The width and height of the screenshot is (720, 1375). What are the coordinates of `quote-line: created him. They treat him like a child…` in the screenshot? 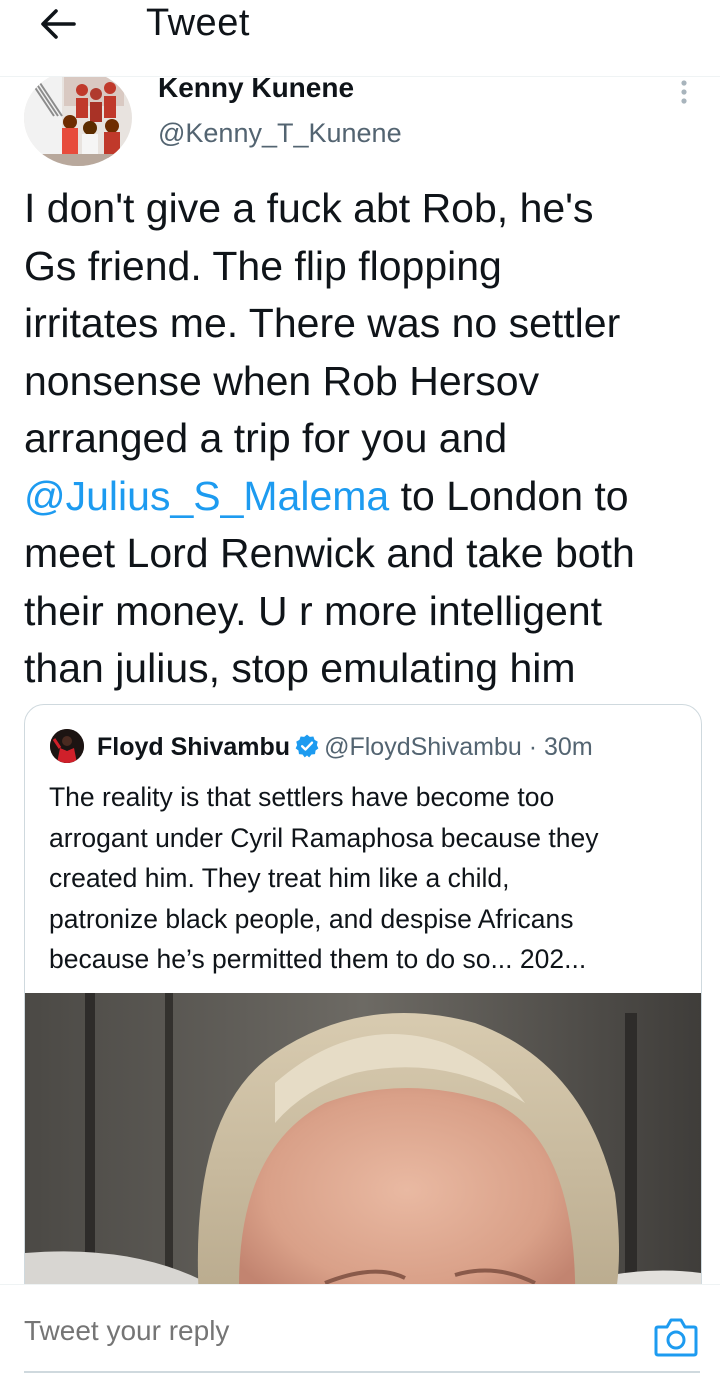 It's located at (279, 878).